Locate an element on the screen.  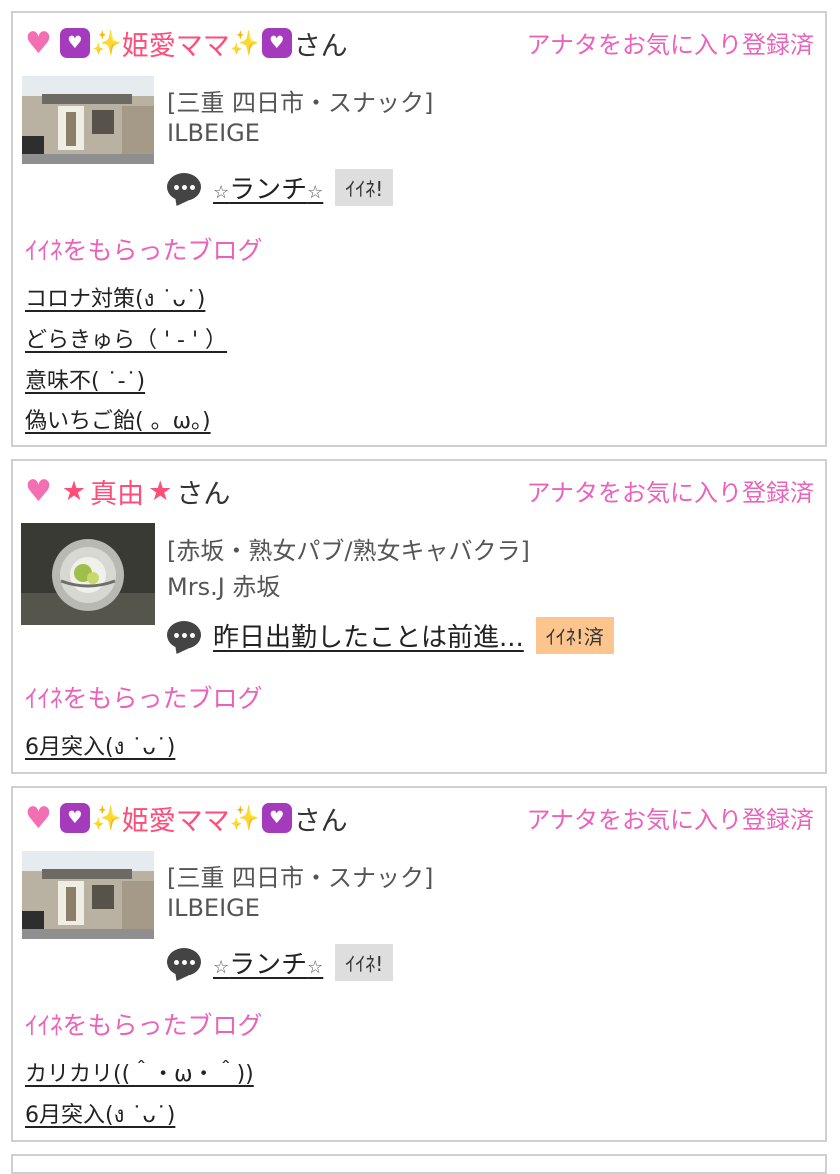
iine-done-button: ｲｲﾈ!済 is located at coordinates (574, 635).